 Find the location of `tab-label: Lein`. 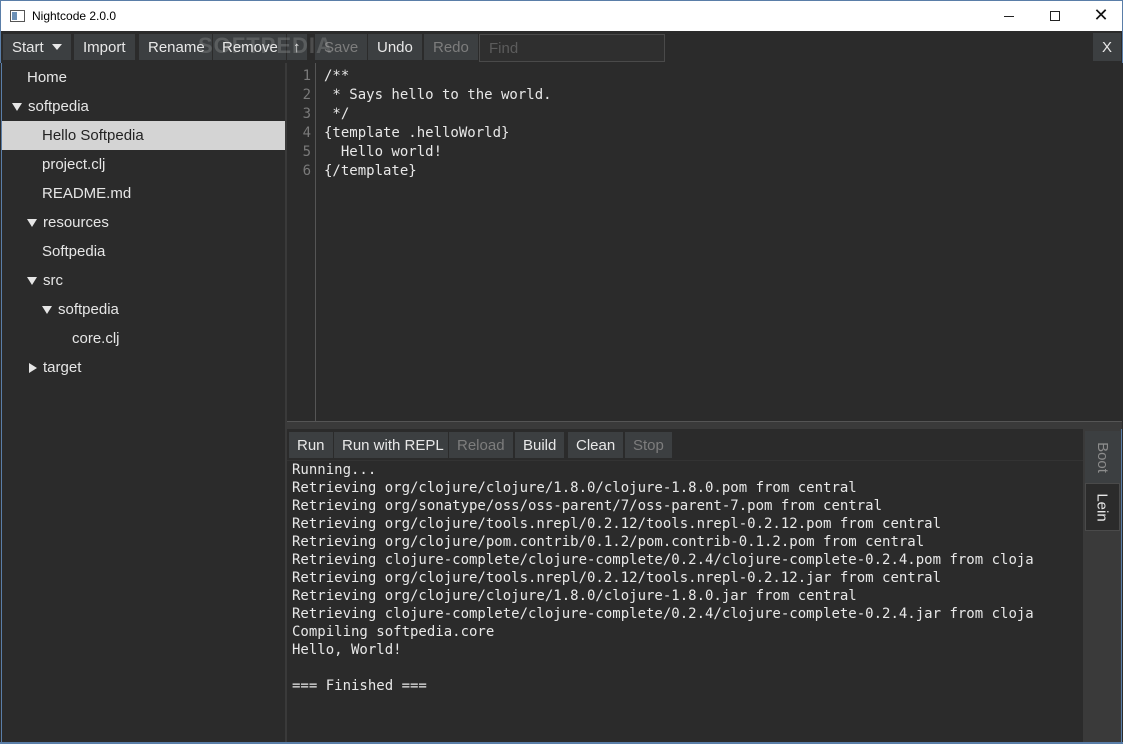

tab-label: Lein is located at coordinates (1102, 507).